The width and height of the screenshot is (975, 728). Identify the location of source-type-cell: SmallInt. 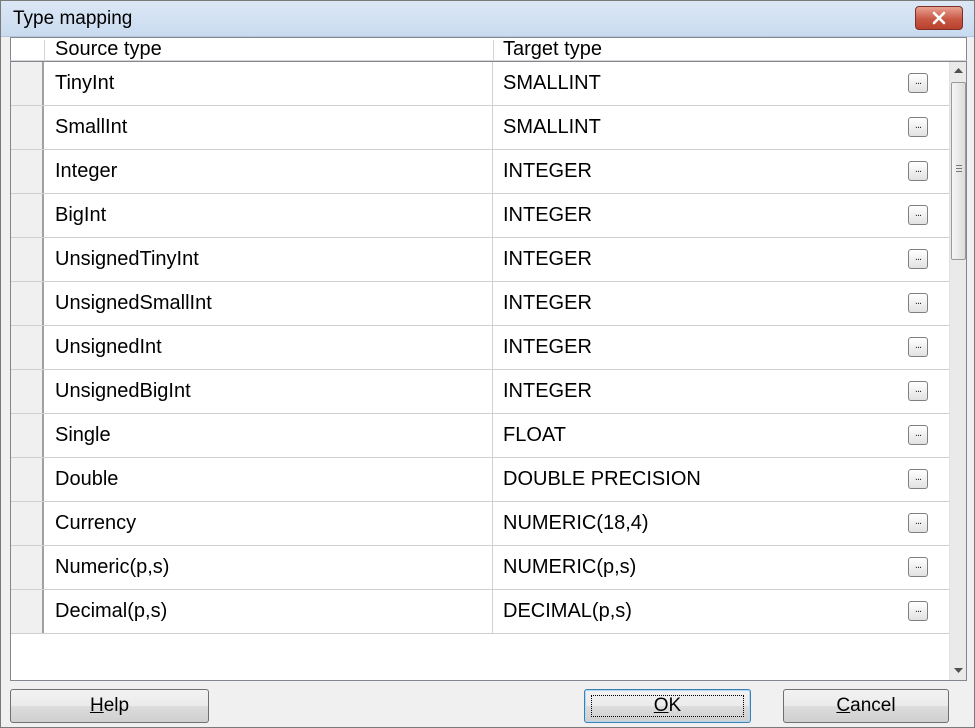
(270, 127).